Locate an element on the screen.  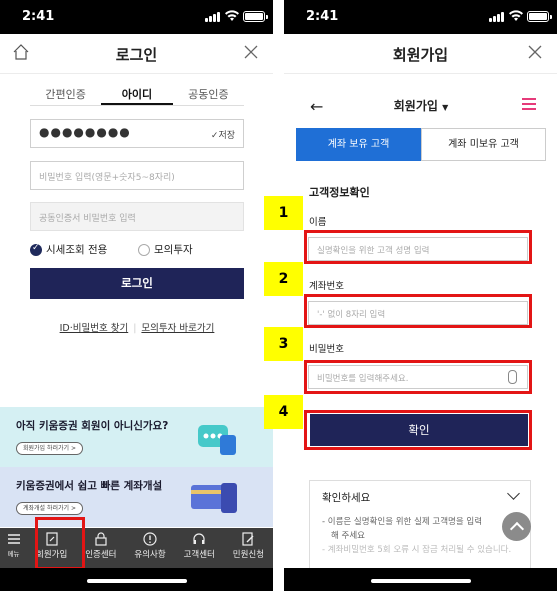
step-badge-1: 1 is located at coordinates (283, 213).